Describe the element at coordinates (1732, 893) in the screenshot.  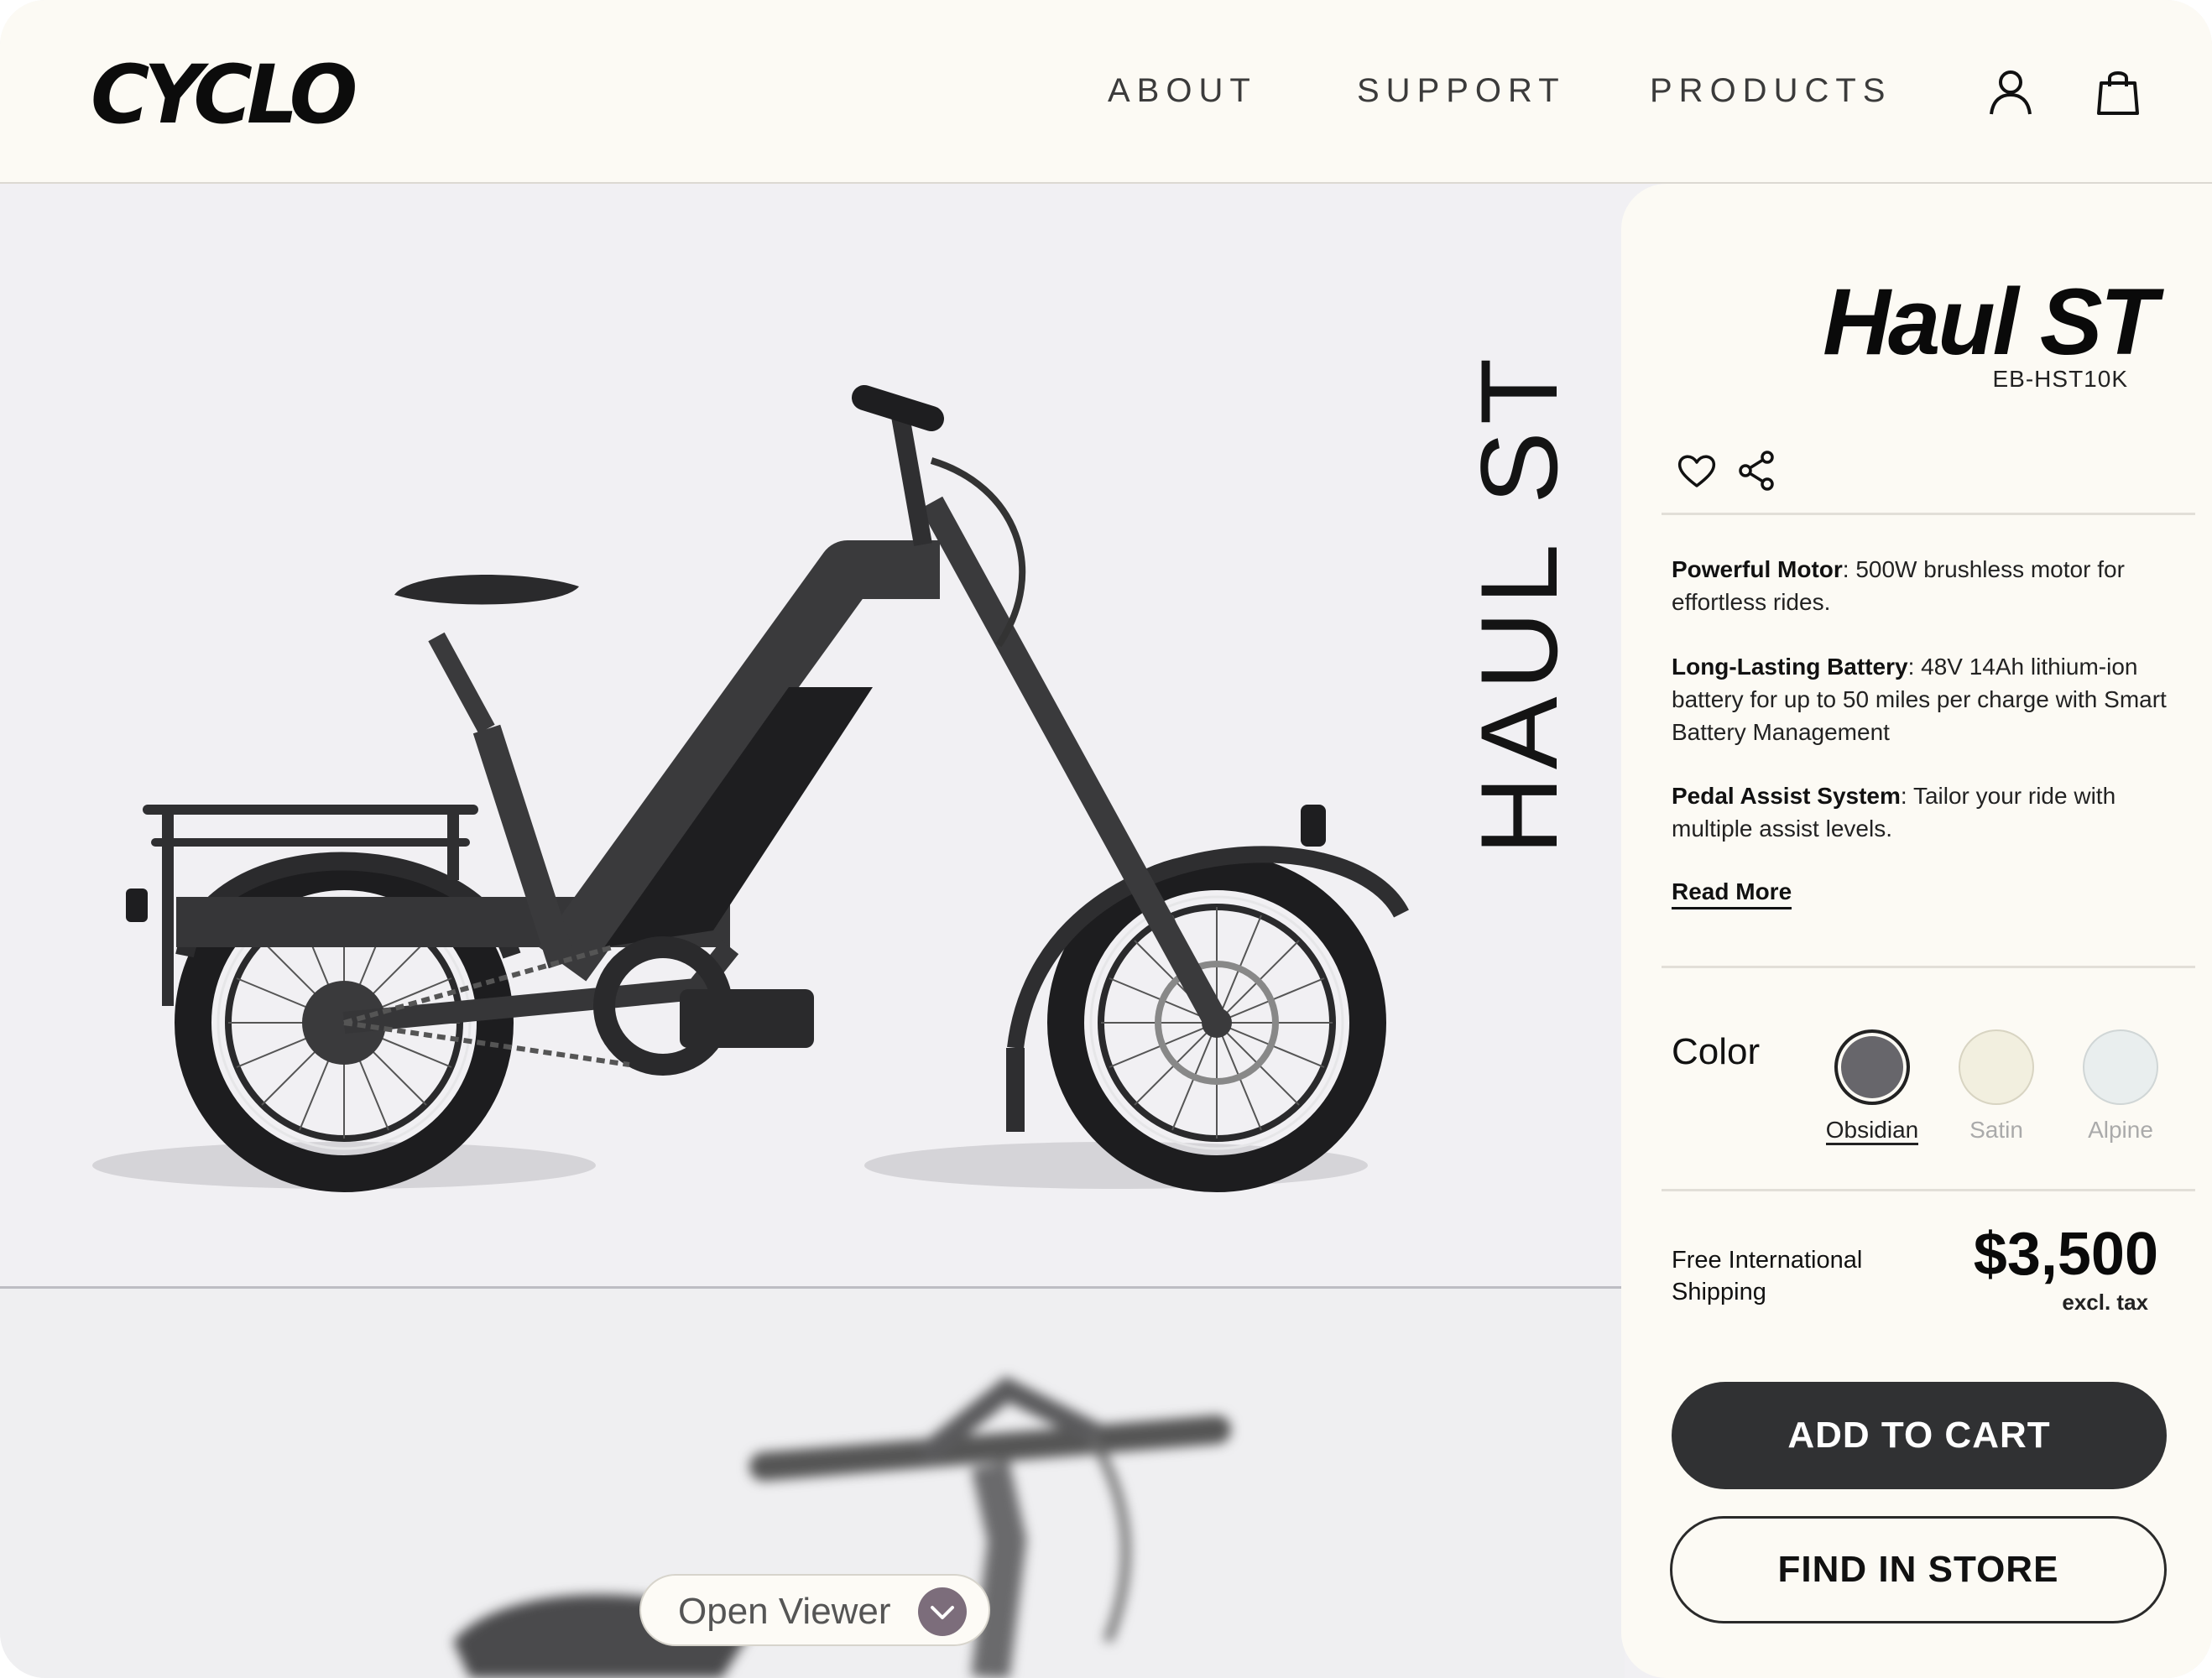
I see `read-more-link: Read More` at that location.